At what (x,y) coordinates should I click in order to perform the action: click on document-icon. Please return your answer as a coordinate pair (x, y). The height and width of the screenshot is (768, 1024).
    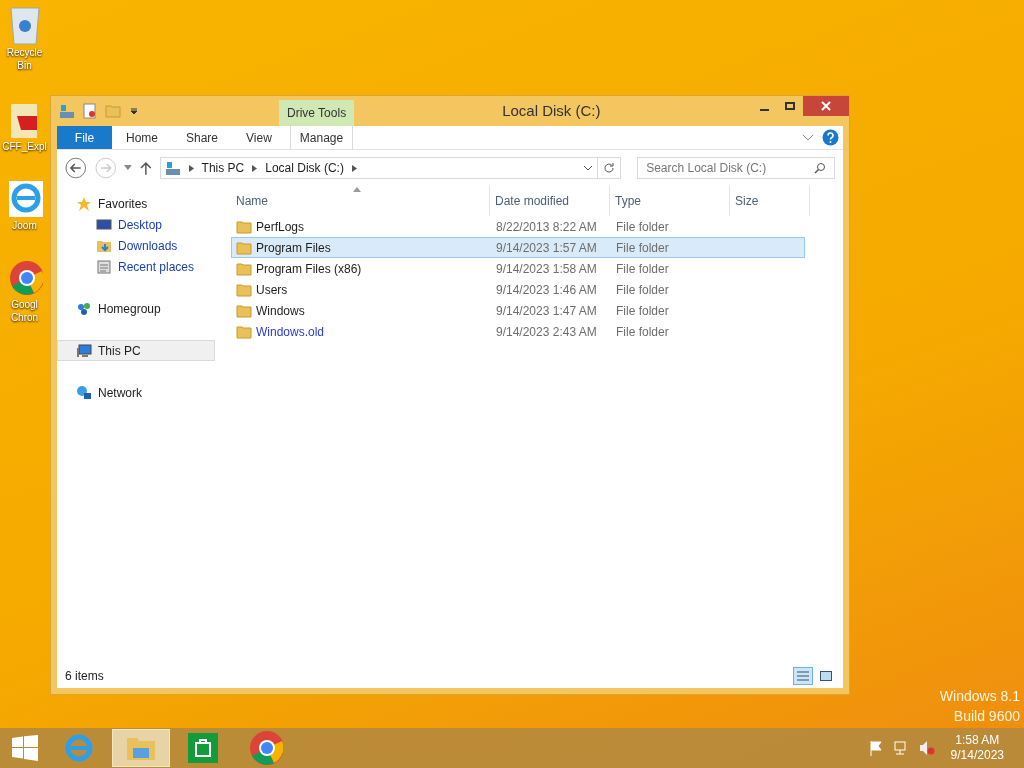
    Looking at the image, I should click on (104, 266).